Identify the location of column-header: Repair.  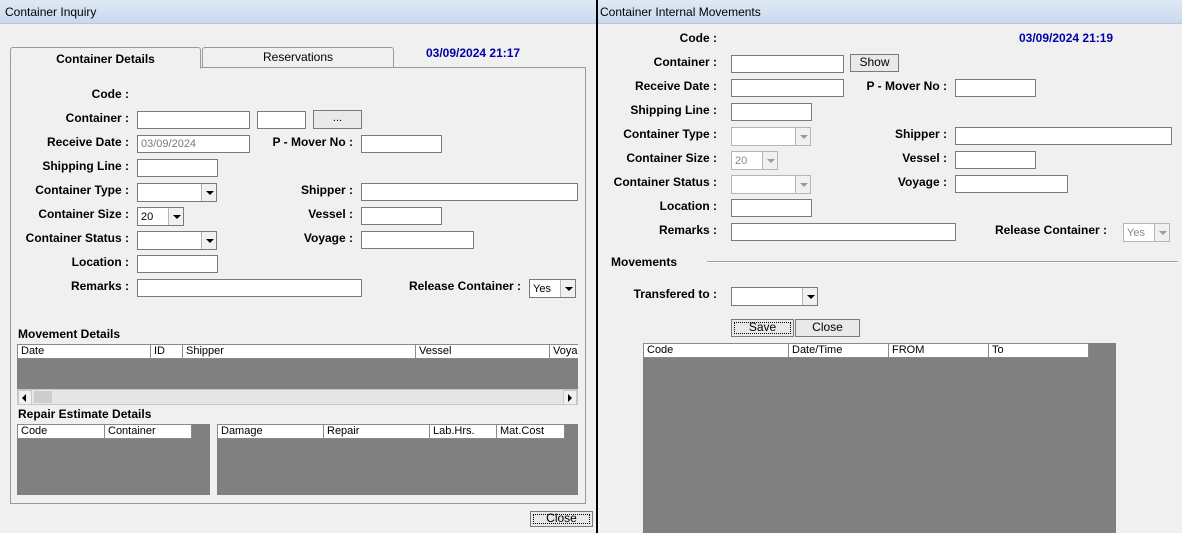
(377, 431).